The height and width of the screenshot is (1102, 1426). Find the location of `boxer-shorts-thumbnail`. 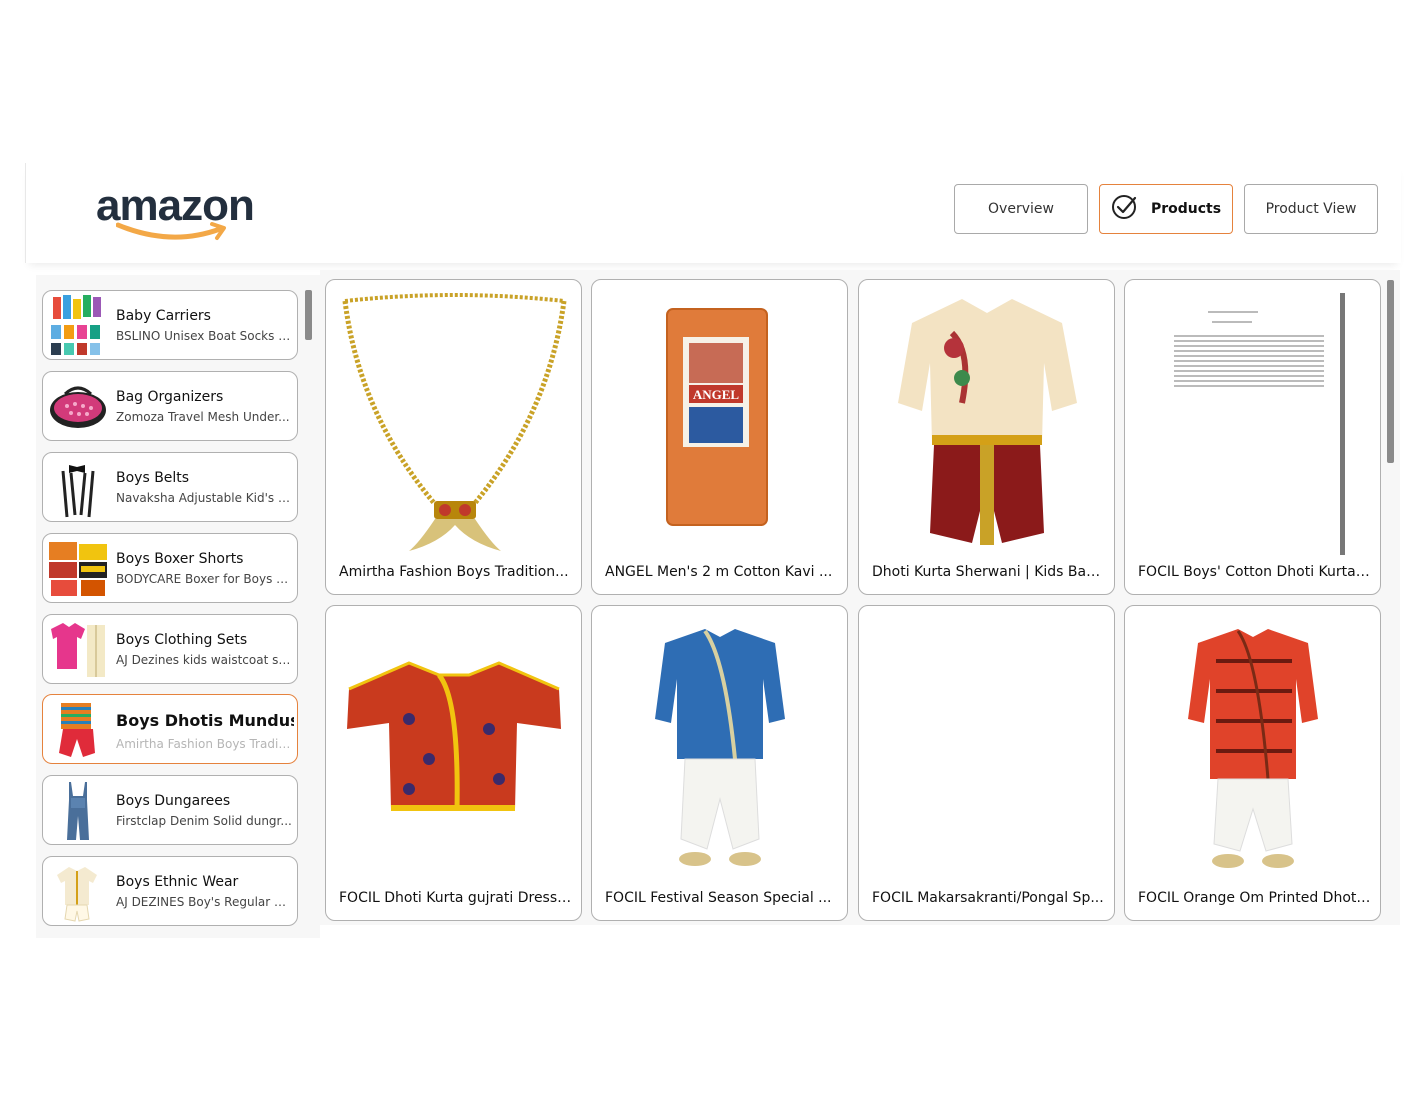

boxer-shorts-thumbnail is located at coordinates (78, 569).